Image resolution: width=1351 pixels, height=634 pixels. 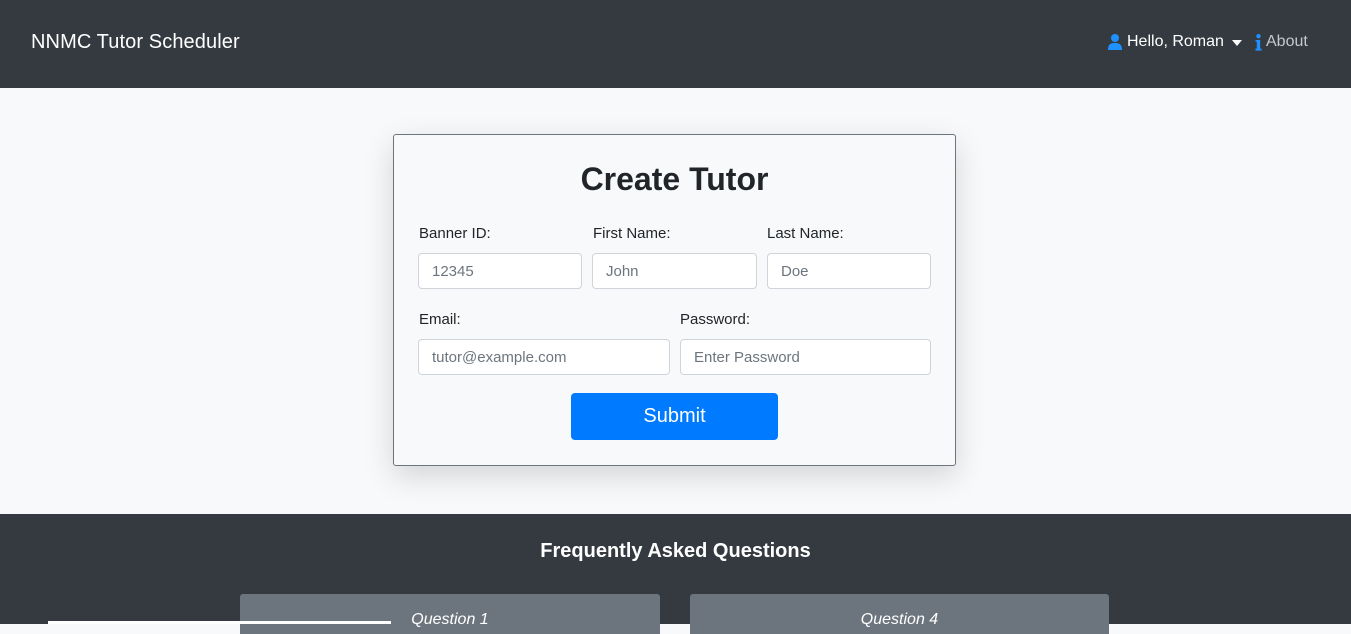 I want to click on user-greeting: Hello, Roman, so click(x=1175, y=41).